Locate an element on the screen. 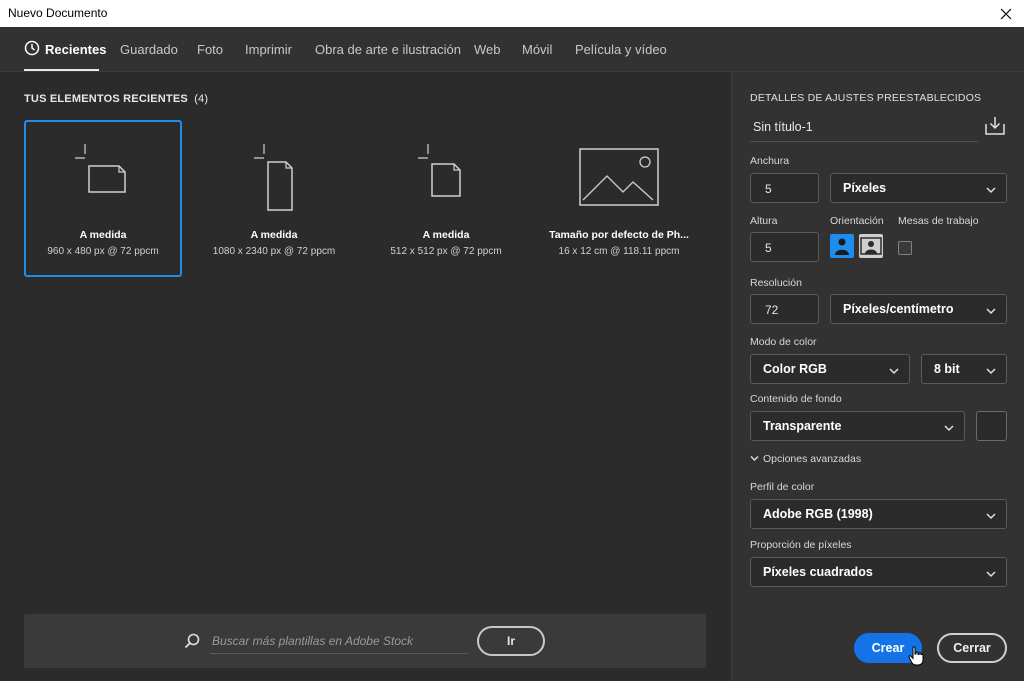  recent-count: (4) is located at coordinates (201, 99).